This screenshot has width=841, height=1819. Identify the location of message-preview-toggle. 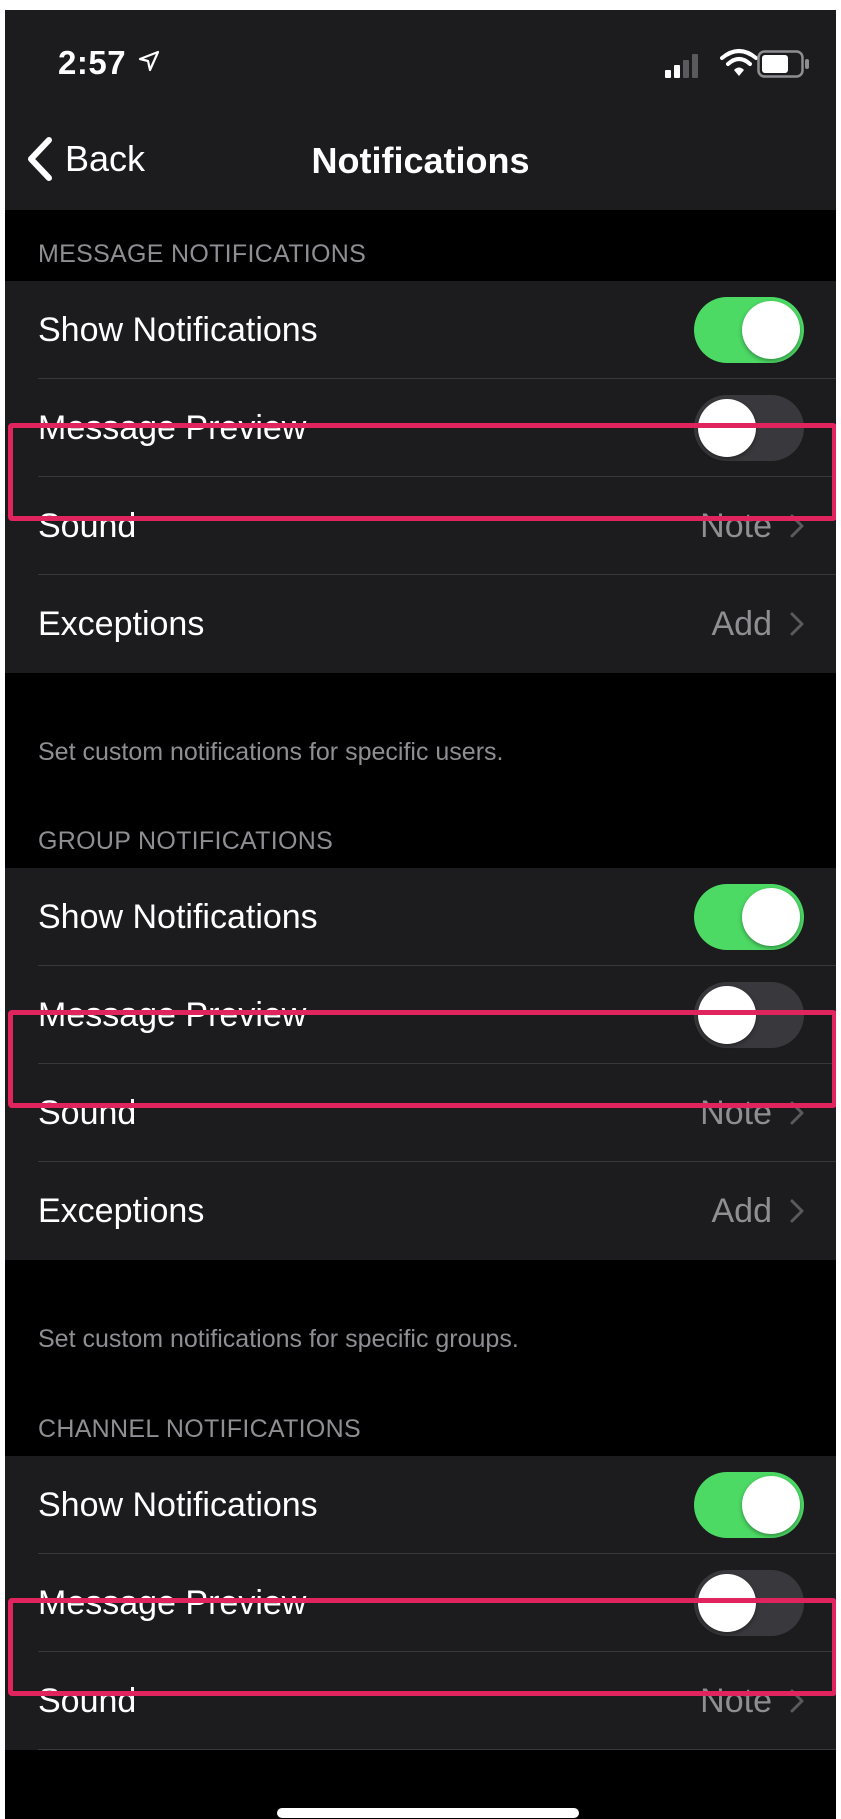
(749, 428).